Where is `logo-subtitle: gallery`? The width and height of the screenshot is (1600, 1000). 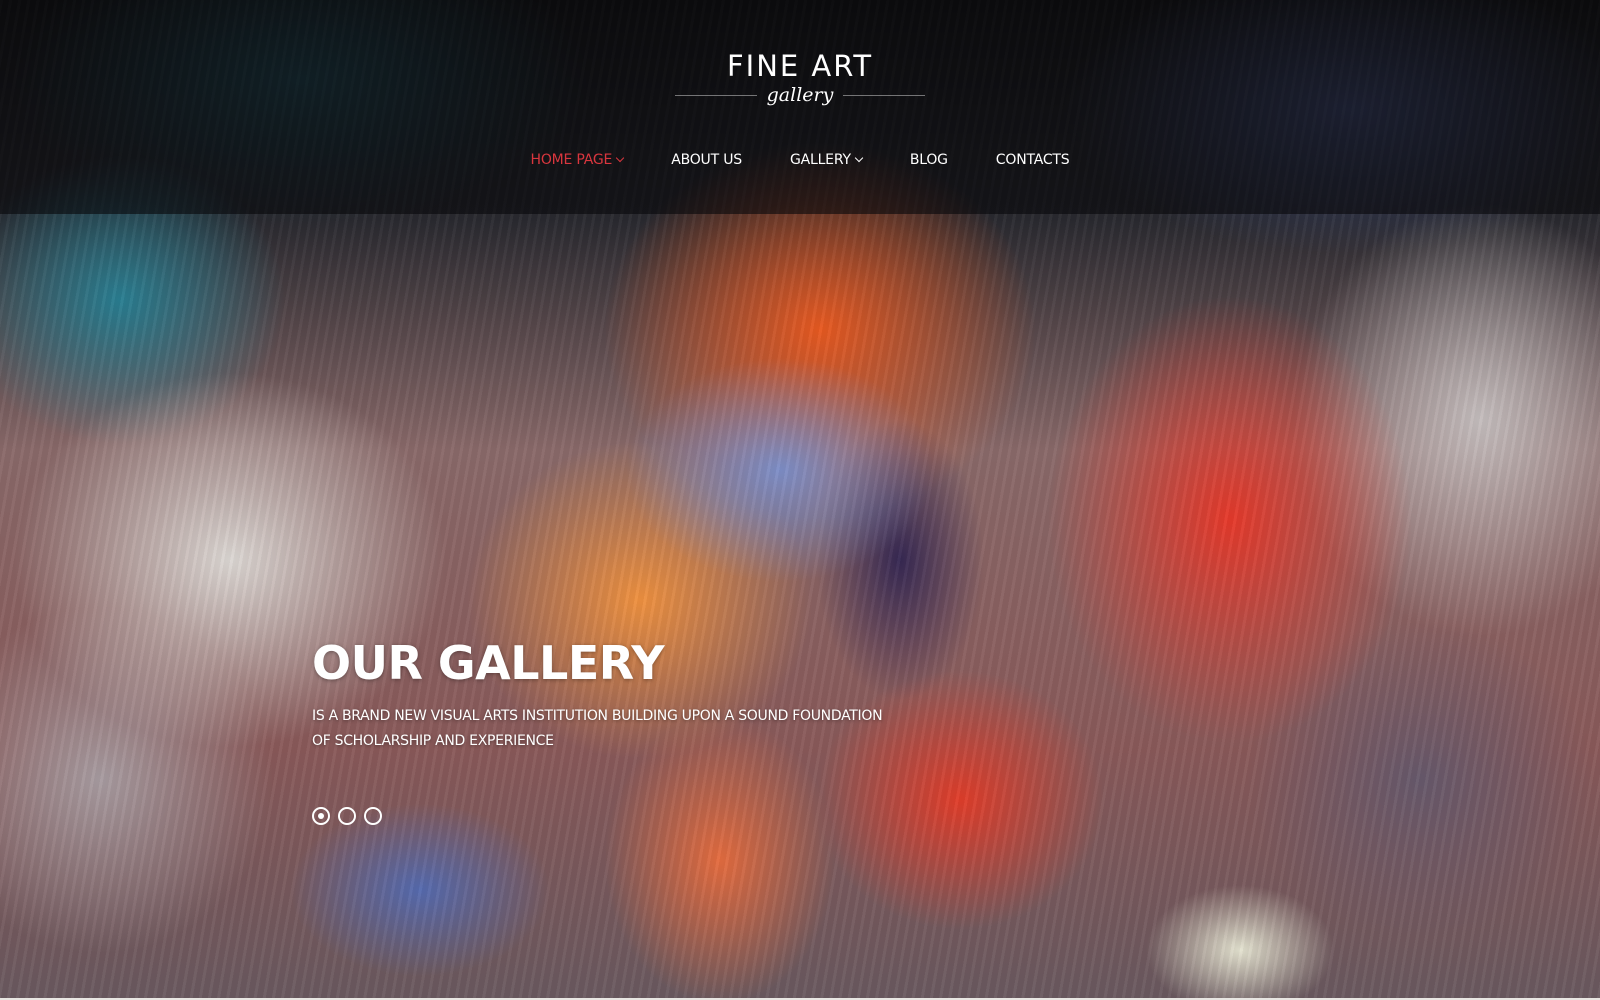
logo-subtitle: gallery is located at coordinates (800, 95).